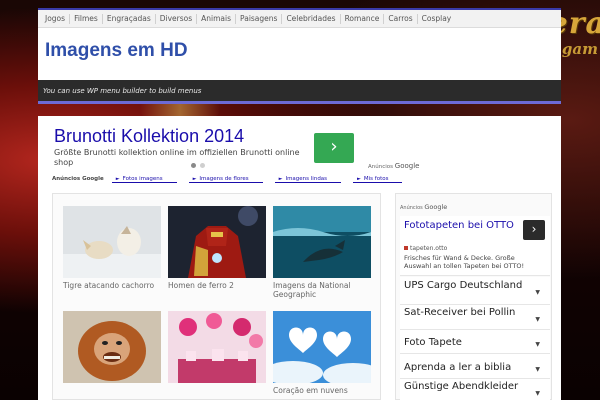  I want to click on ad-link-fotos-imagens: Fotos imagens, so click(144, 179).